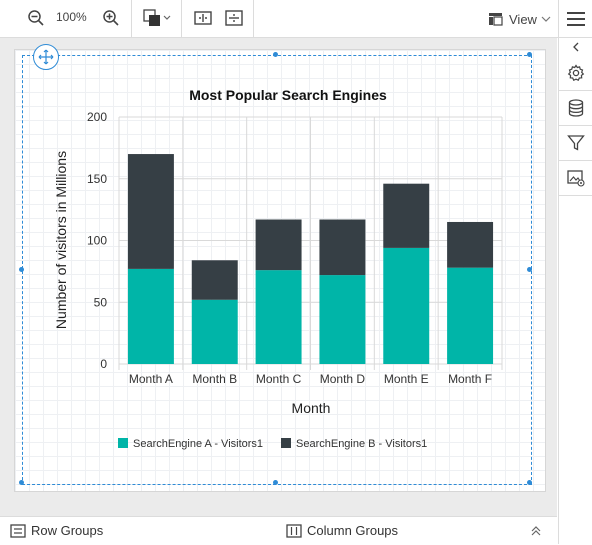  I want to click on move-icon, so click(46, 57).